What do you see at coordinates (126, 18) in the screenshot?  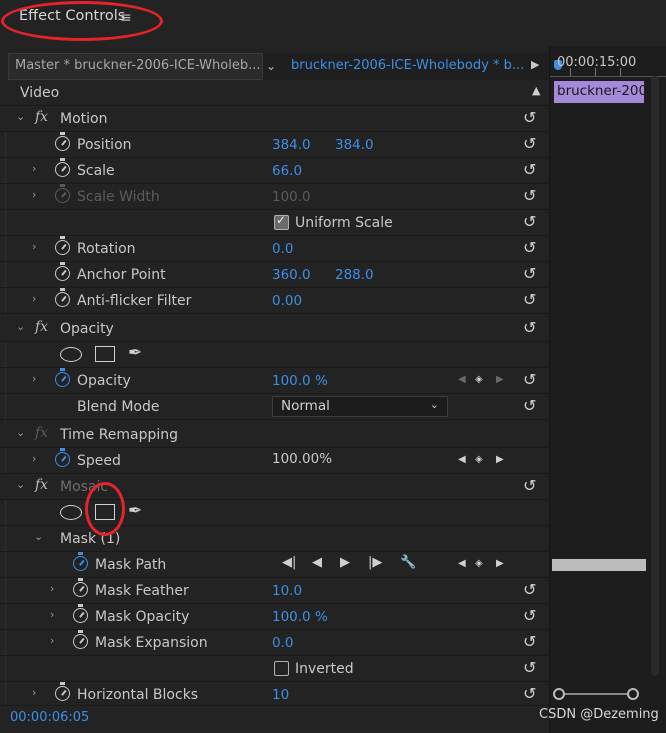 I see `panel-menu-icon: ≡` at bounding box center [126, 18].